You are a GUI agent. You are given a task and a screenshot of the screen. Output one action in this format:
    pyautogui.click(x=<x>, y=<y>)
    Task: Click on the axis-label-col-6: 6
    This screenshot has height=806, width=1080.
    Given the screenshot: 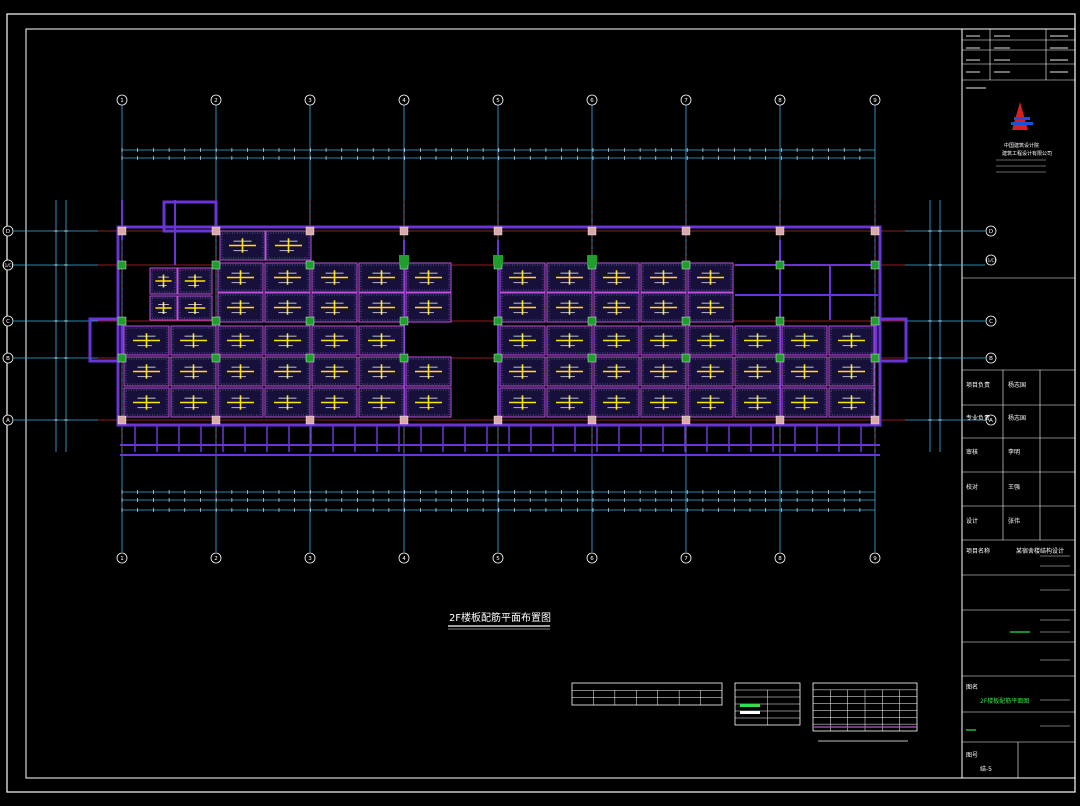 What is the action you would take?
    pyautogui.click(x=592, y=559)
    